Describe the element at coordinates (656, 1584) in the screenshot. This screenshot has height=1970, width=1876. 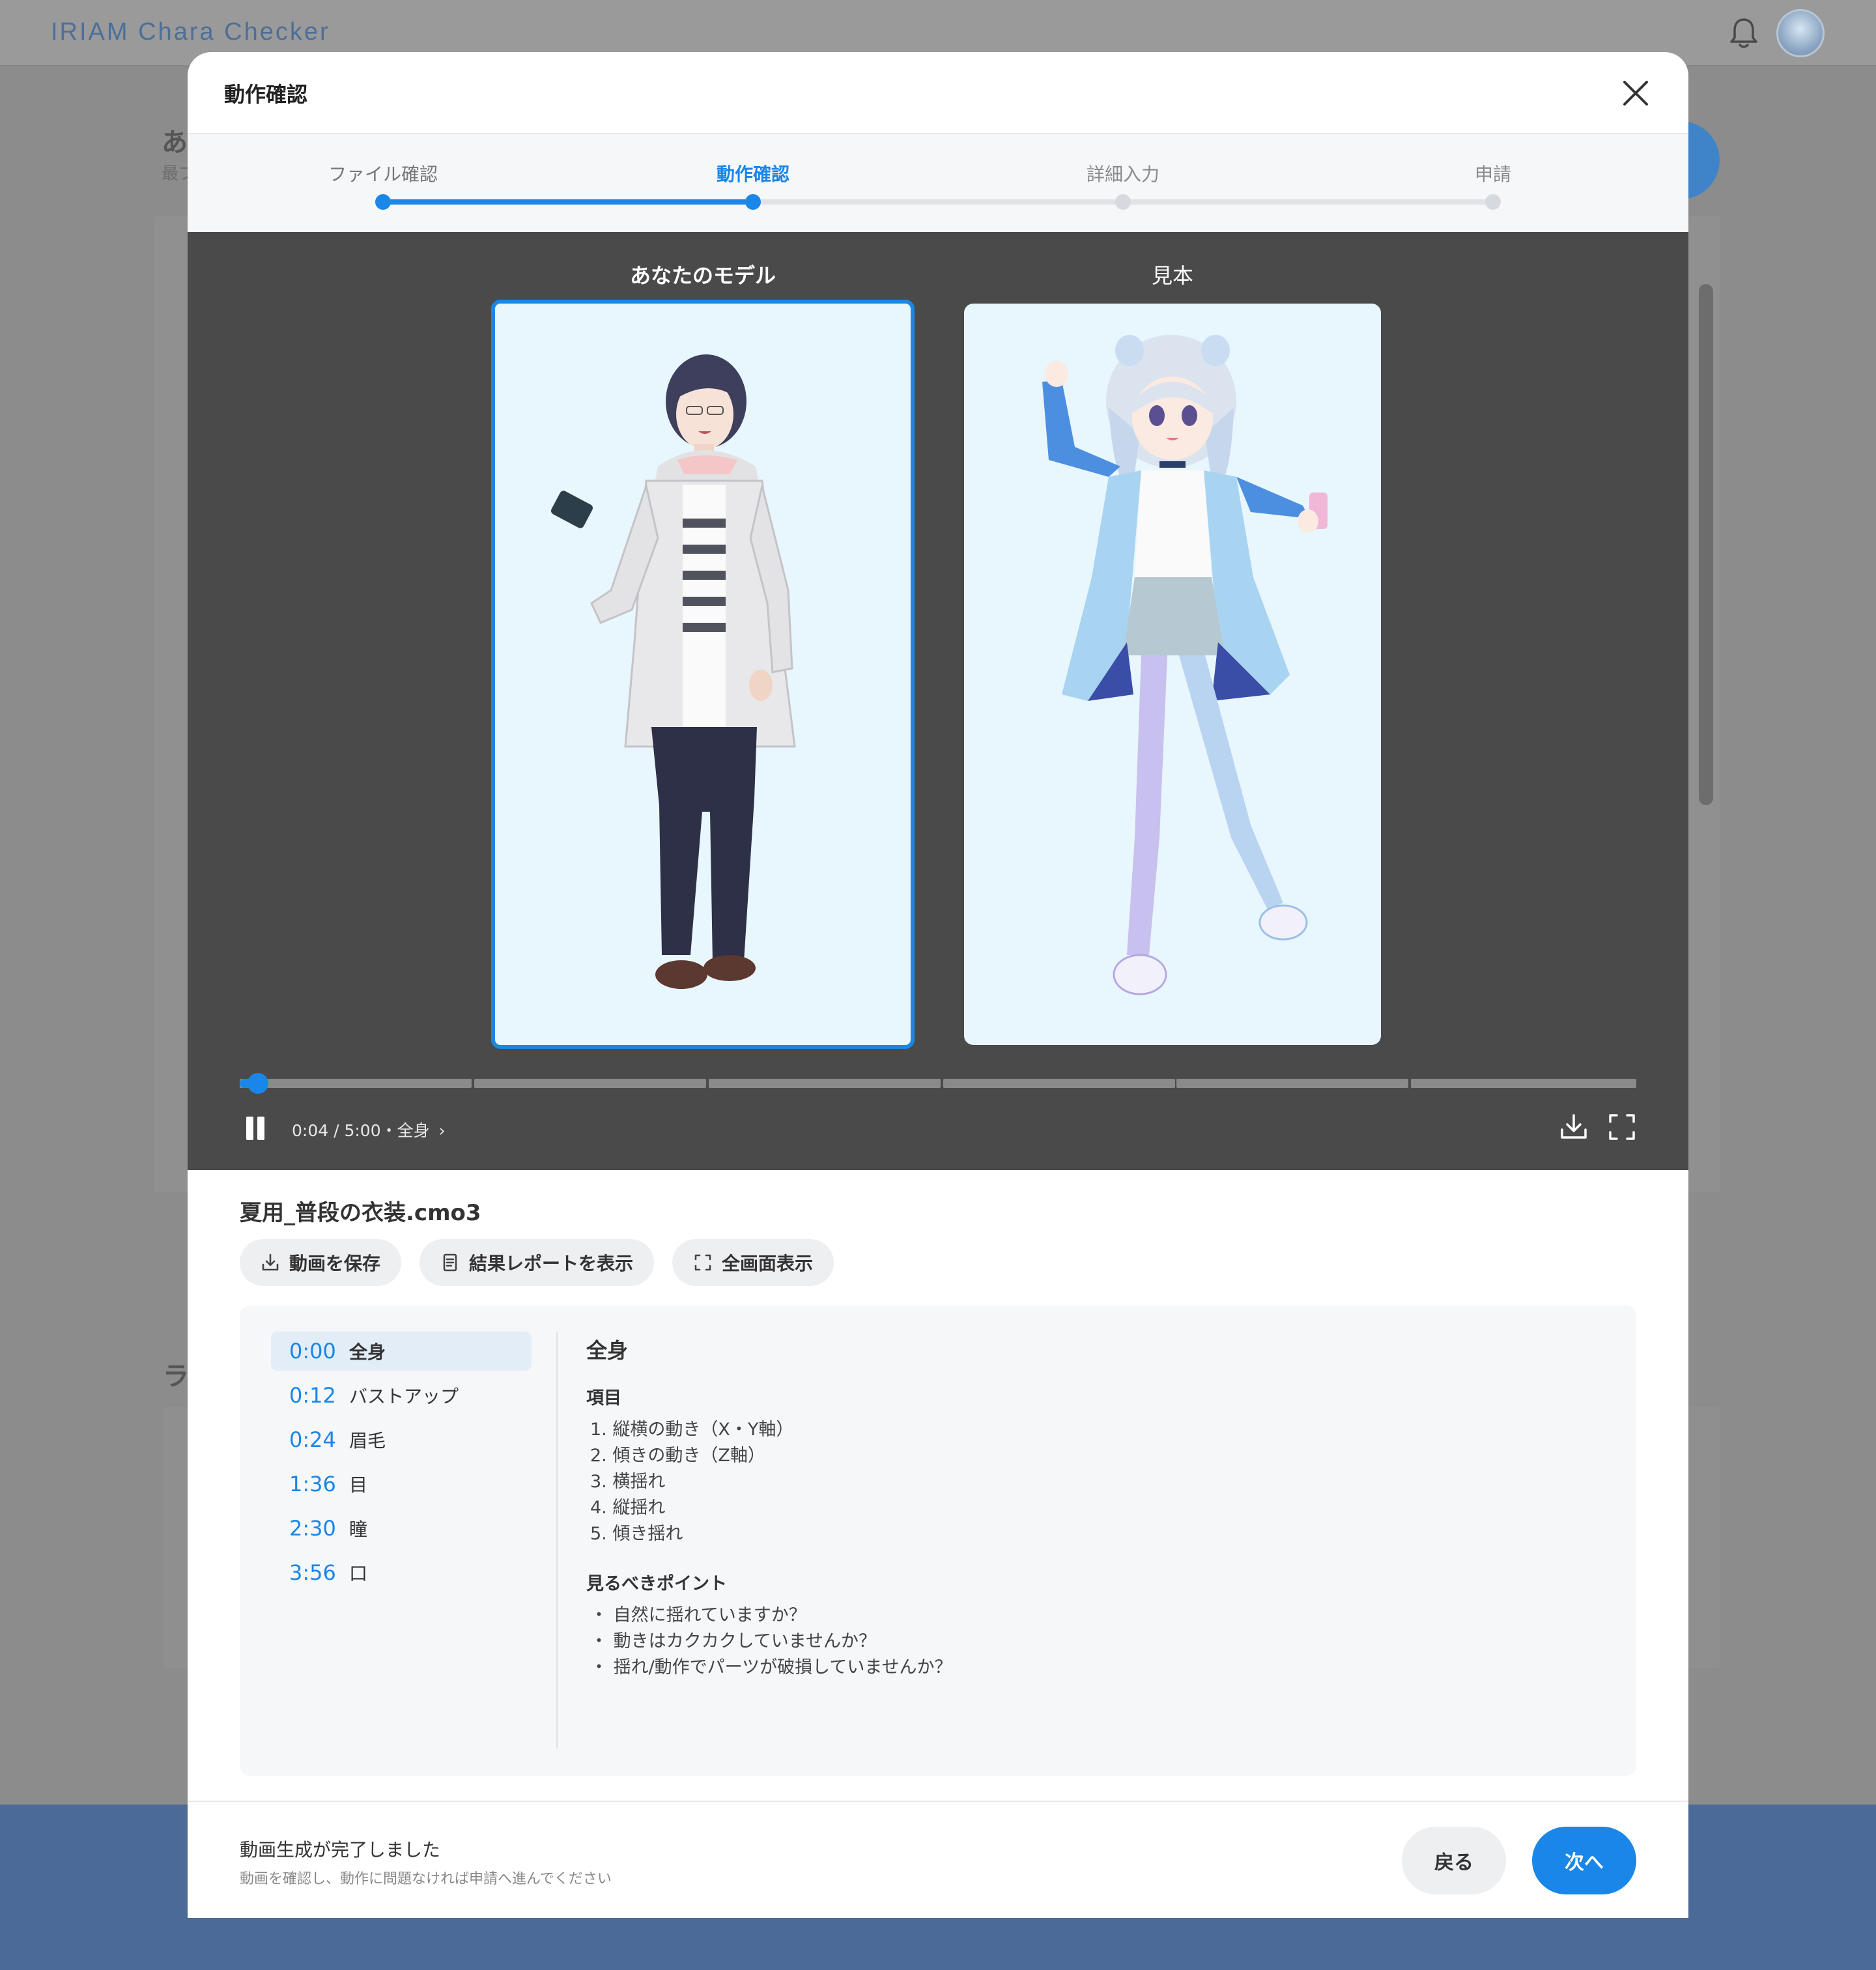
I see `points-heading: 見るべきポイント` at that location.